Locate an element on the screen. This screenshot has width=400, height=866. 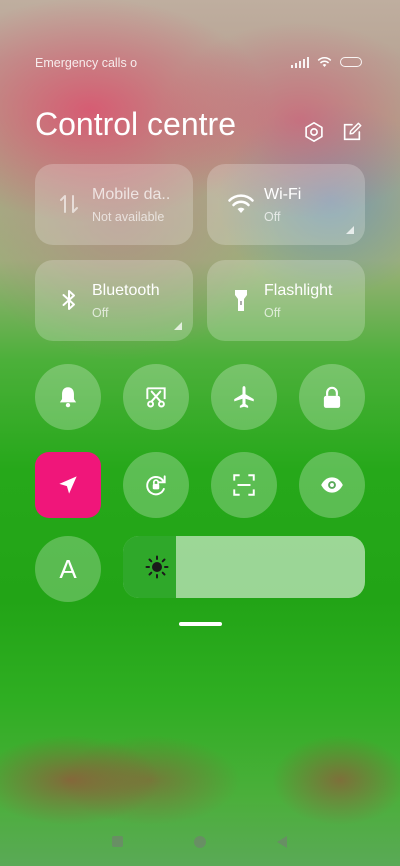
scanner-toggle is located at coordinates (244, 485).